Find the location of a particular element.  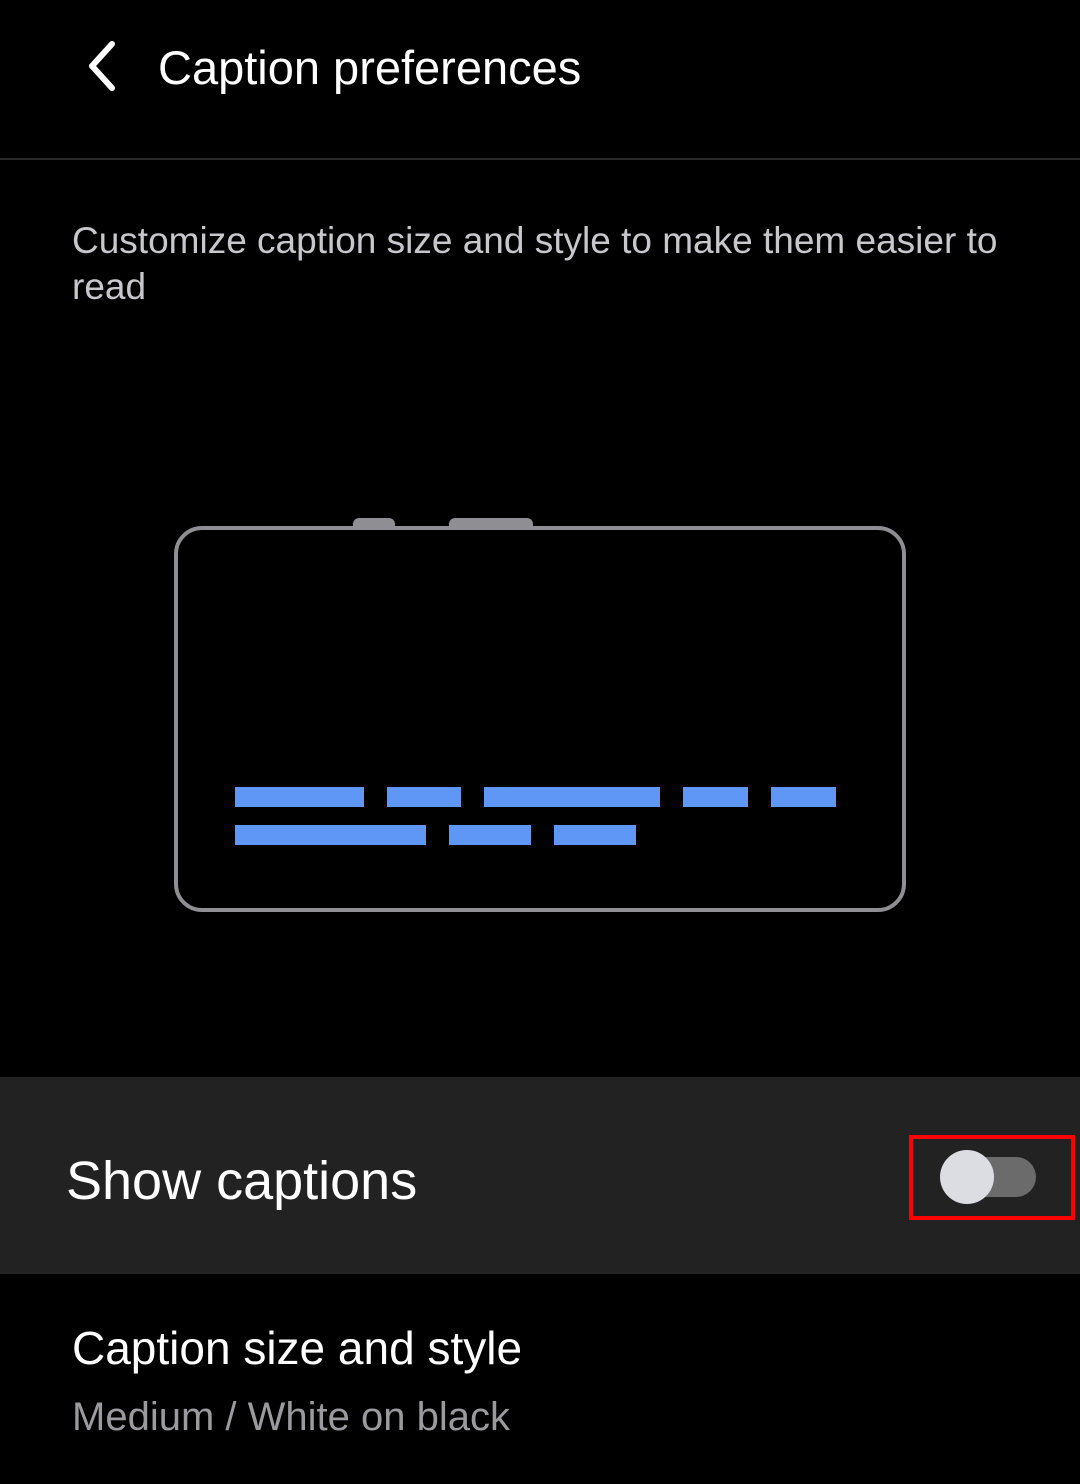

toggle-thumb is located at coordinates (967, 1177).